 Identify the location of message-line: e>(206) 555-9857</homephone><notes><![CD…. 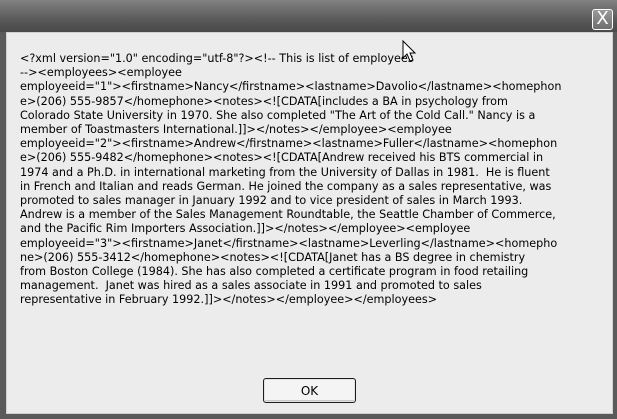
(264, 101).